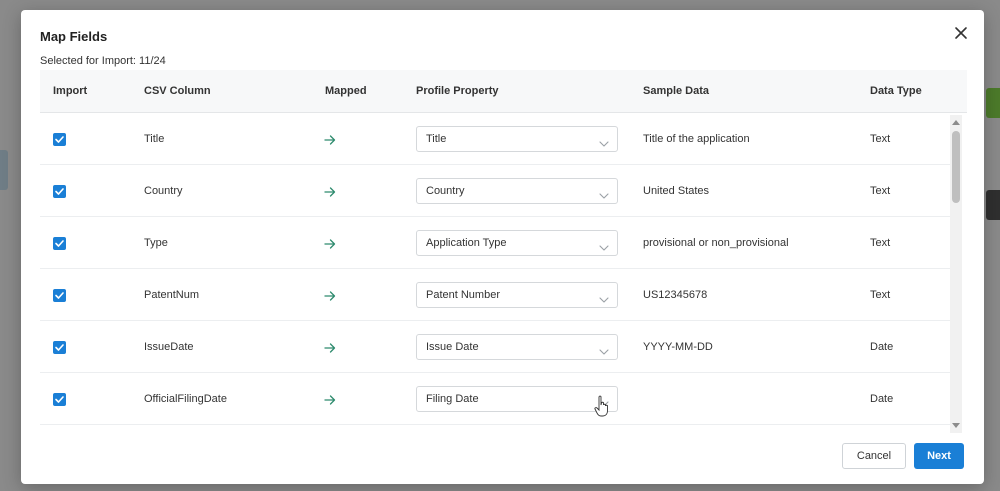  Describe the element at coordinates (177, 91) in the screenshot. I see `header-csv-column: CSV Column` at that location.